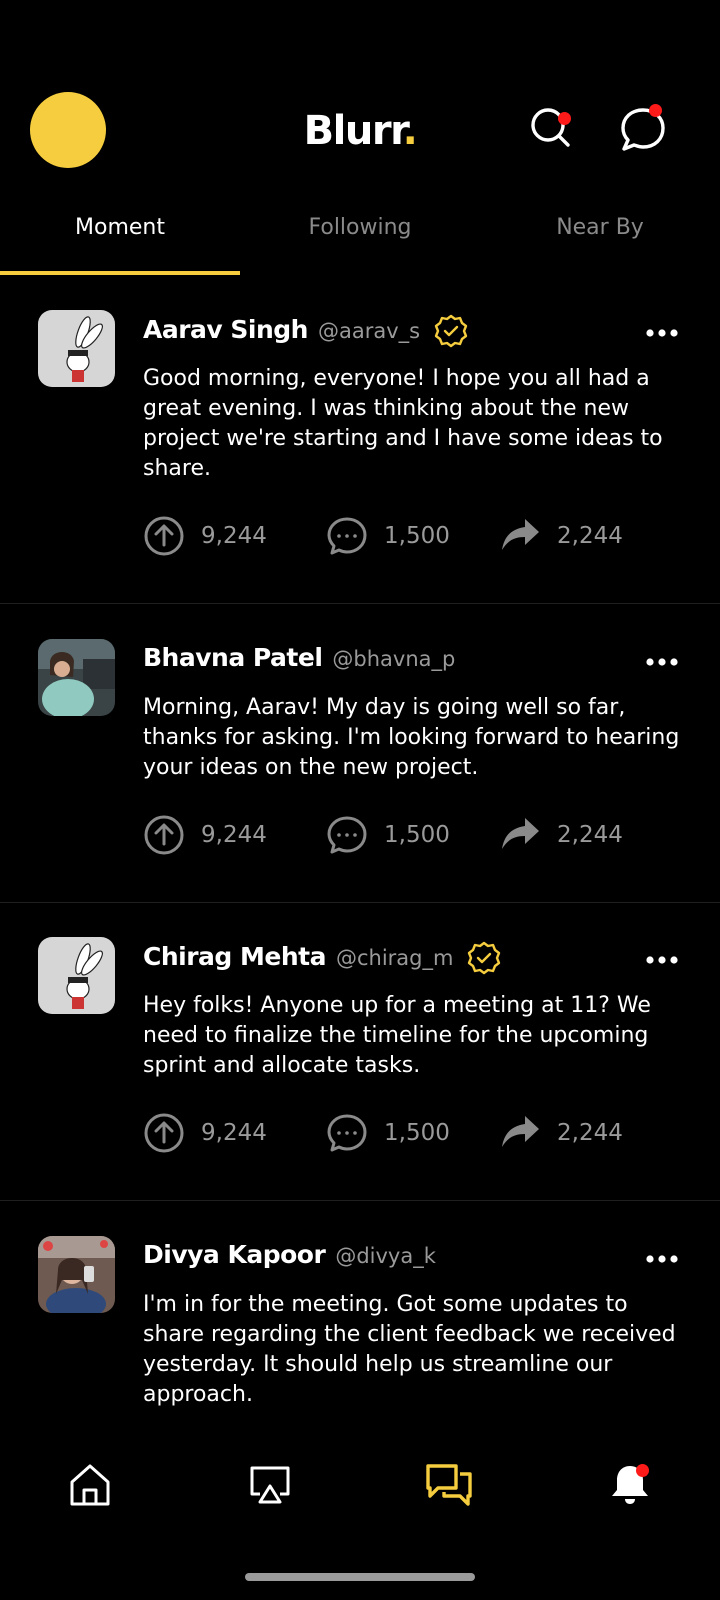  What do you see at coordinates (289, 1254) in the screenshot?
I see `author-name: Divya Kapoor @divya_k` at bounding box center [289, 1254].